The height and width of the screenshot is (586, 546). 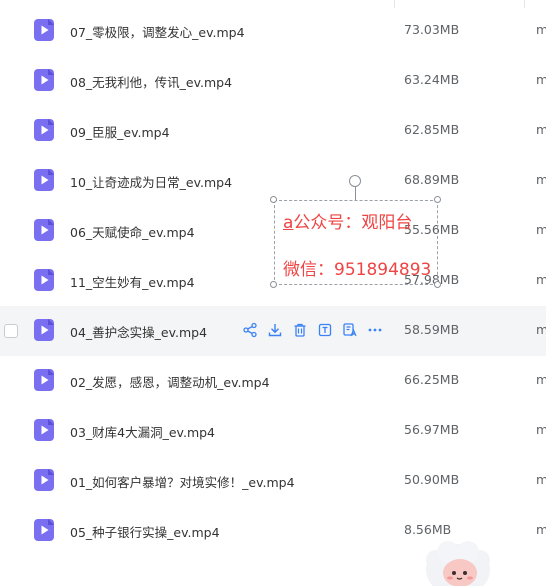 What do you see at coordinates (273, 381) in the screenshot?
I see `file-row: 02_发愿，感恩，调整动机_ev.mp4 66.25MB m` at bounding box center [273, 381].